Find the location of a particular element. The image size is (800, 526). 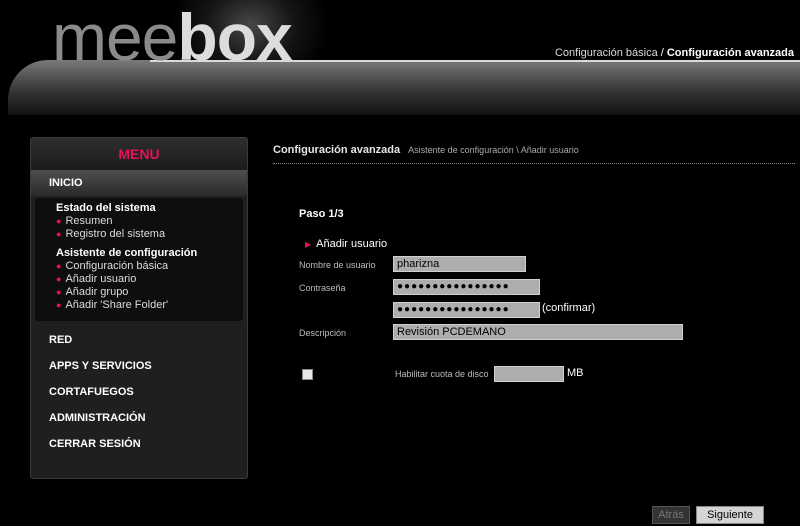

submenu-item-resumen: ● Resumen is located at coordinates (139, 221).